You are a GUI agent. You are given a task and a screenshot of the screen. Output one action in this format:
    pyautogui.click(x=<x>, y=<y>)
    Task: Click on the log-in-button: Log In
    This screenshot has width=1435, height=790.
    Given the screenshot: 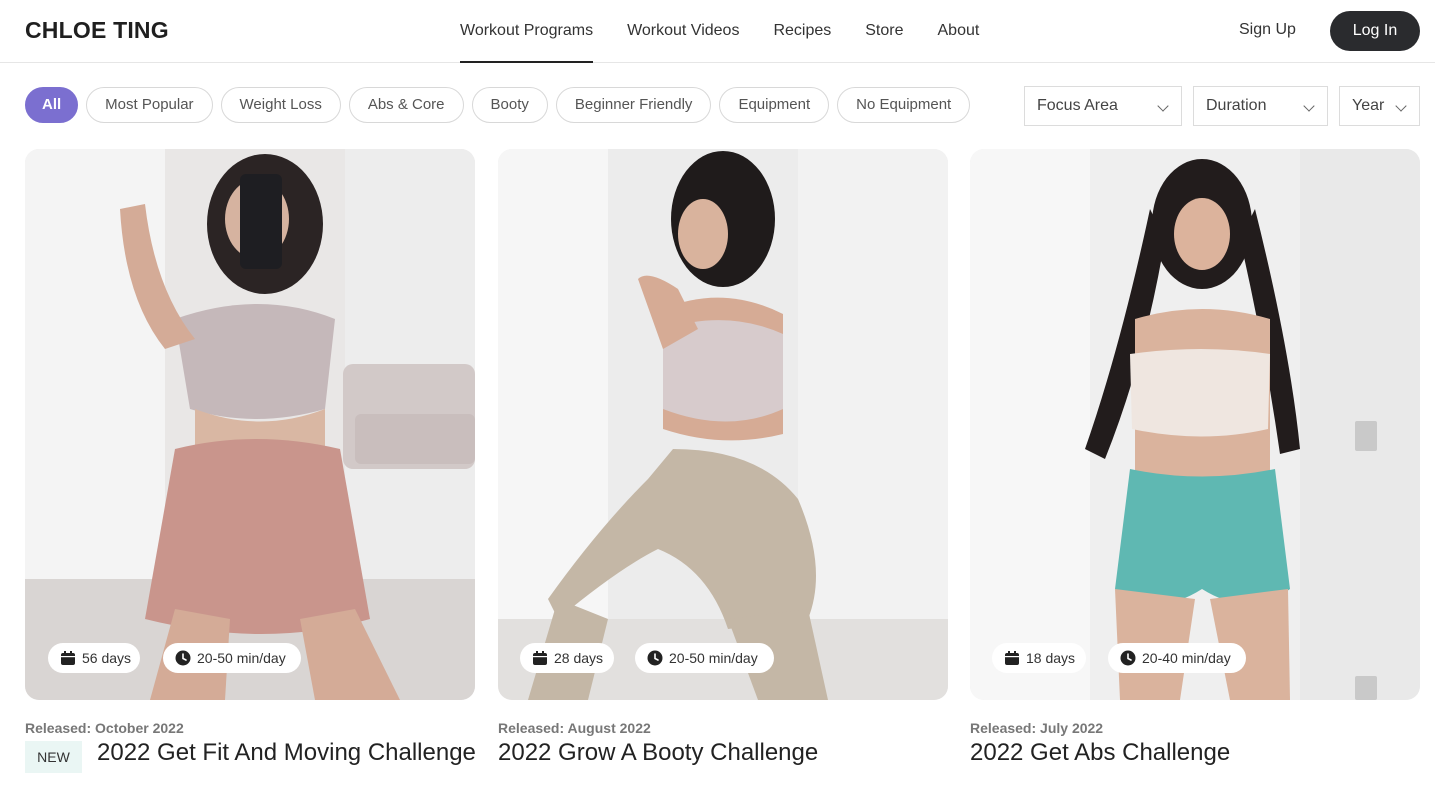 What is the action you would take?
    pyautogui.click(x=1375, y=31)
    